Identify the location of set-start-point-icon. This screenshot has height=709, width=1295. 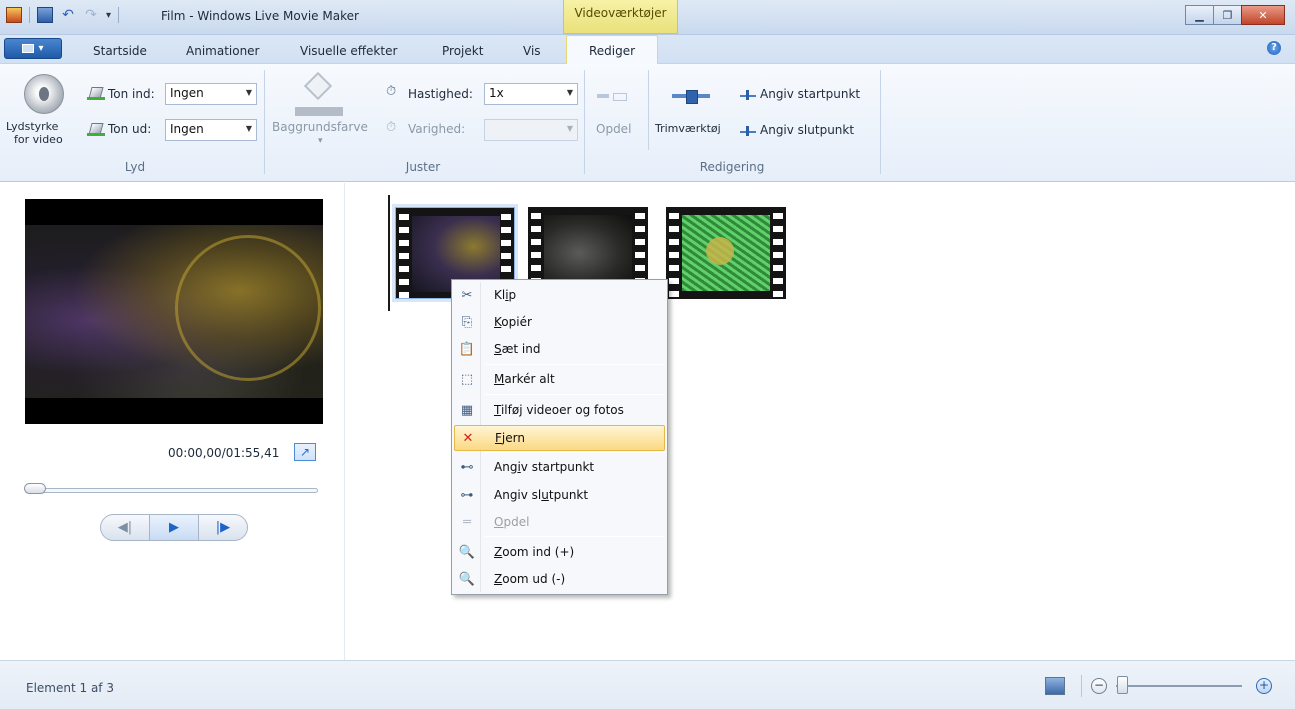
(748, 95).